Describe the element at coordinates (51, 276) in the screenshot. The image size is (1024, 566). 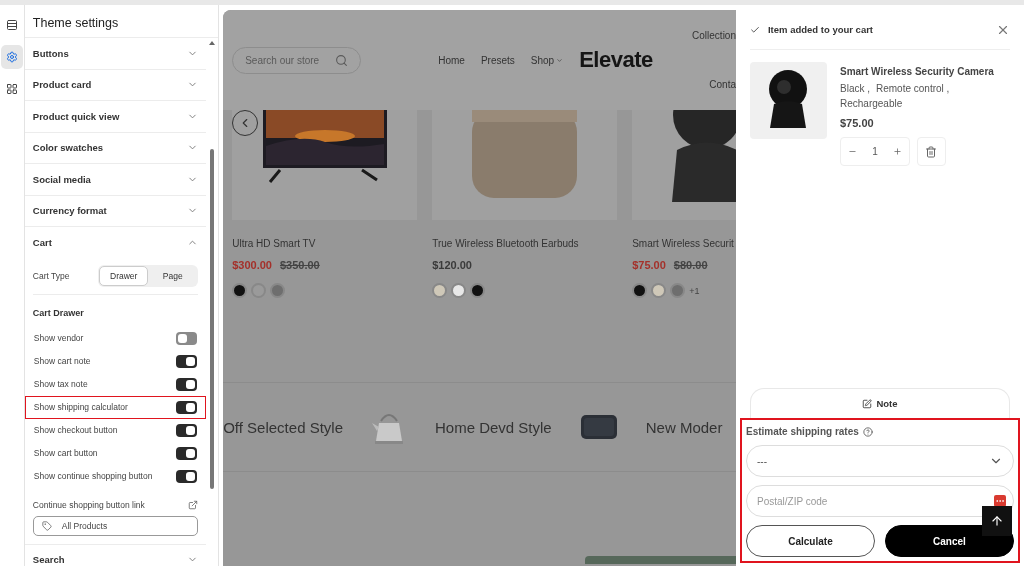
I see `field-label: Cart Type` at that location.